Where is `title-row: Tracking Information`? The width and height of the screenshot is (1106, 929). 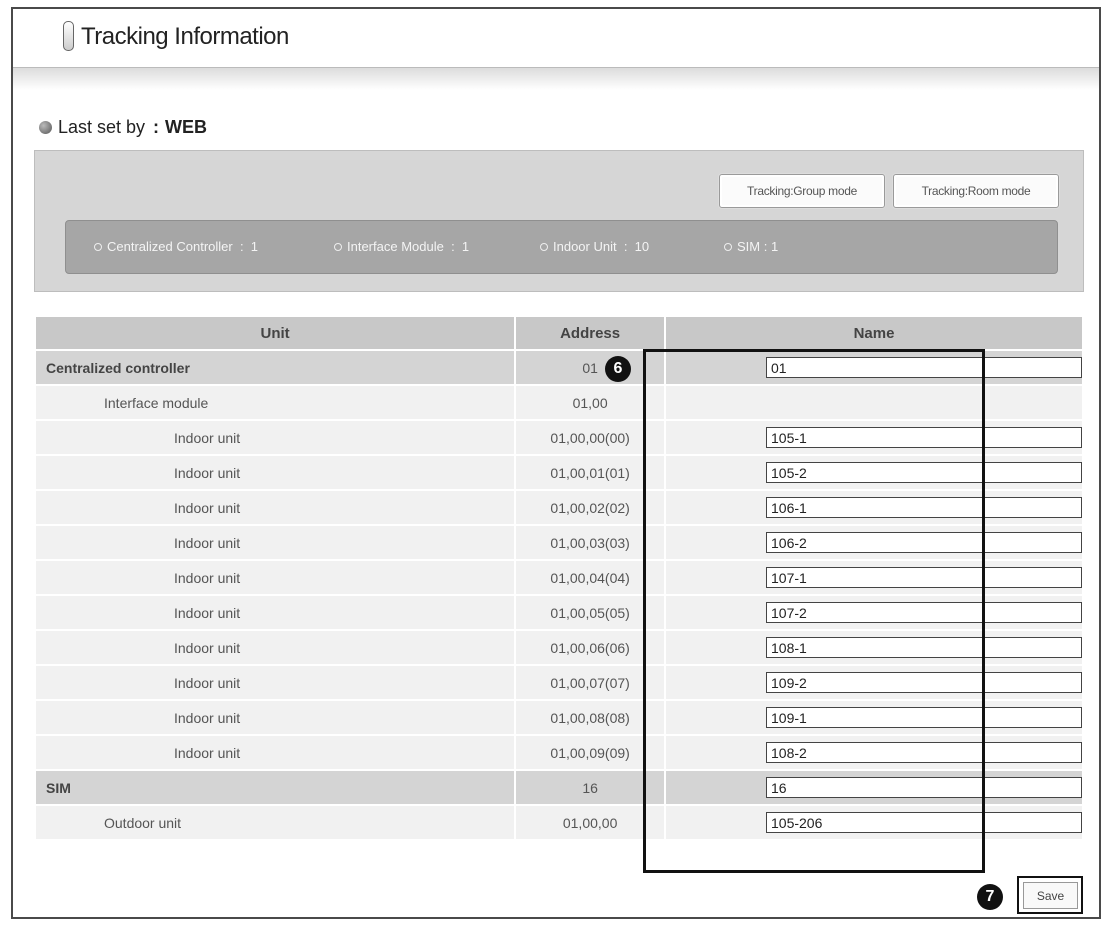
title-row: Tracking Information is located at coordinates (556, 39).